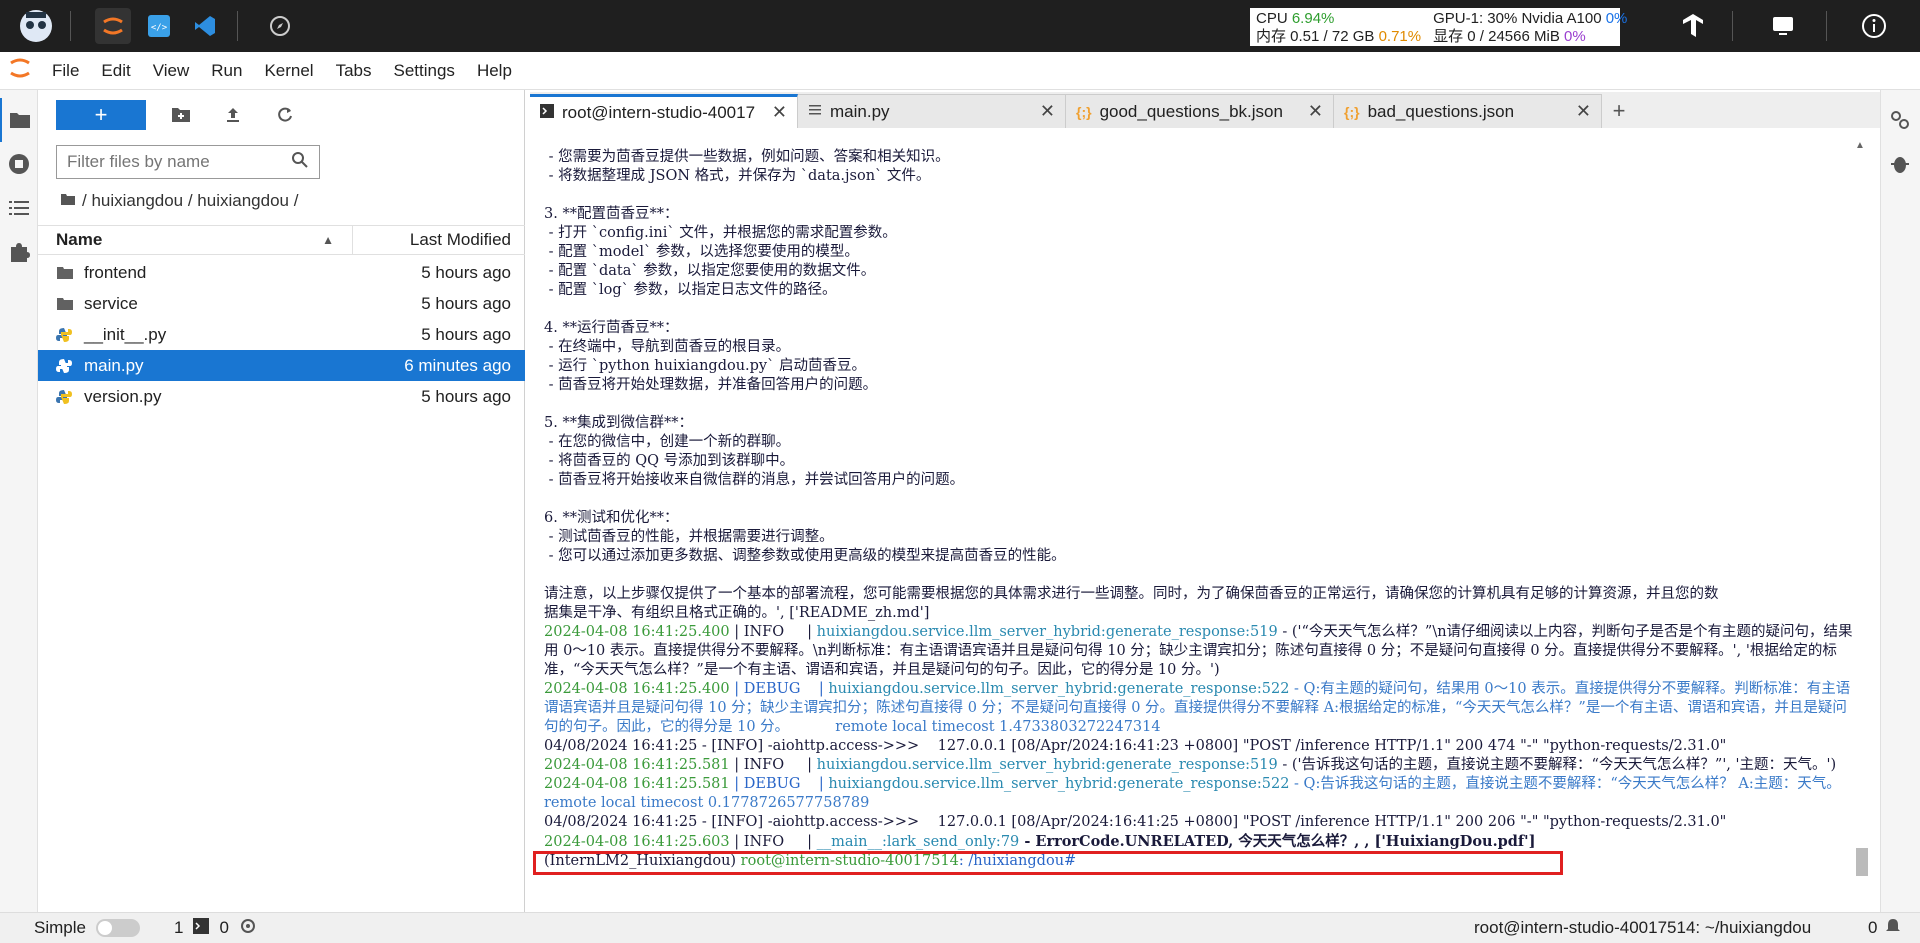  What do you see at coordinates (288, 71) in the screenshot?
I see `menu-kernel: Kernel` at bounding box center [288, 71].